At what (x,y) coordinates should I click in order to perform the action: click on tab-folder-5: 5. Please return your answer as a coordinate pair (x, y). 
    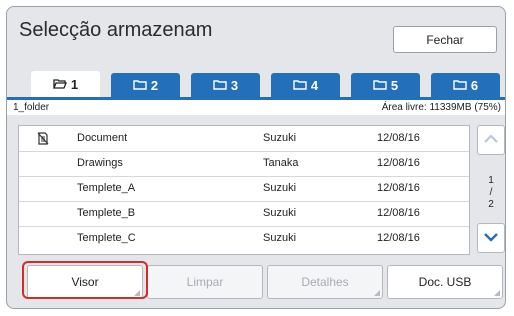
    Looking at the image, I should click on (385, 85).